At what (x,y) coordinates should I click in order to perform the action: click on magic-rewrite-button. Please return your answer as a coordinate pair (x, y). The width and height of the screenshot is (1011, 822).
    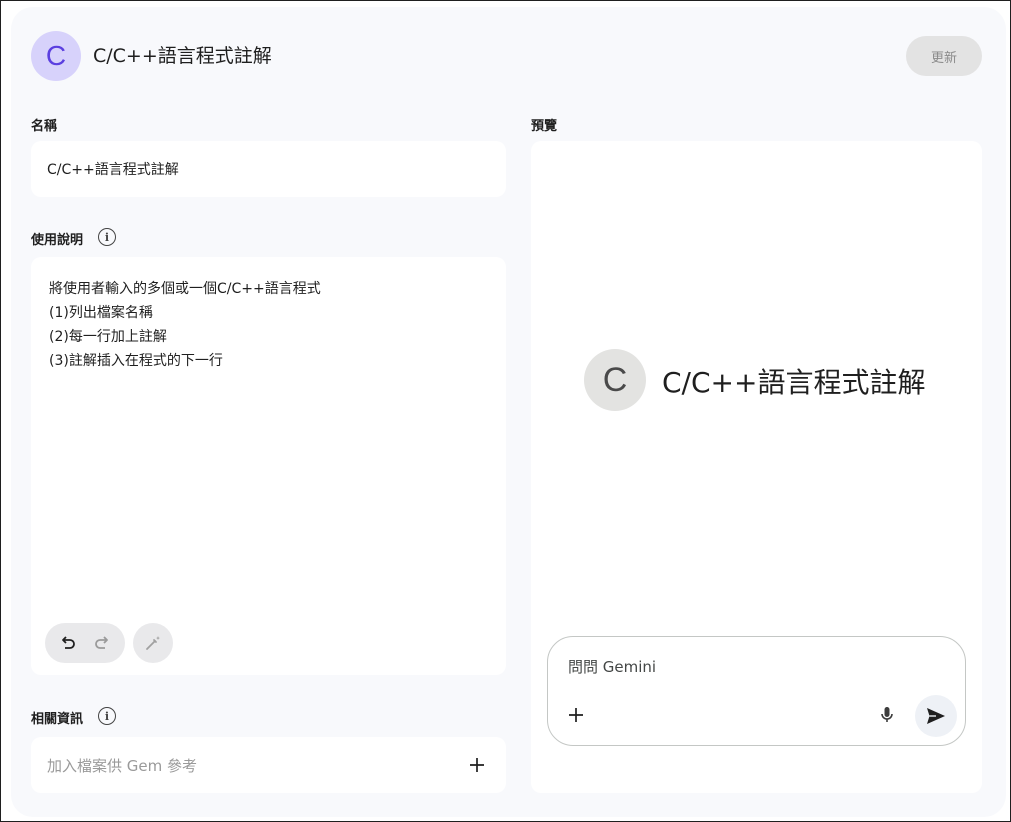
    Looking at the image, I should click on (153, 643).